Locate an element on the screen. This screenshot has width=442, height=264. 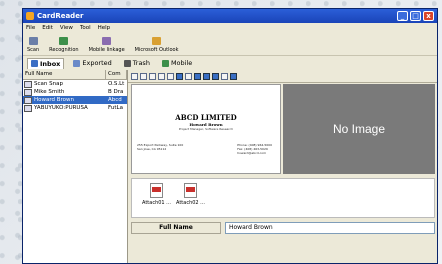
field-row: Full Name Howard Brown is located at coordinates (283, 228).